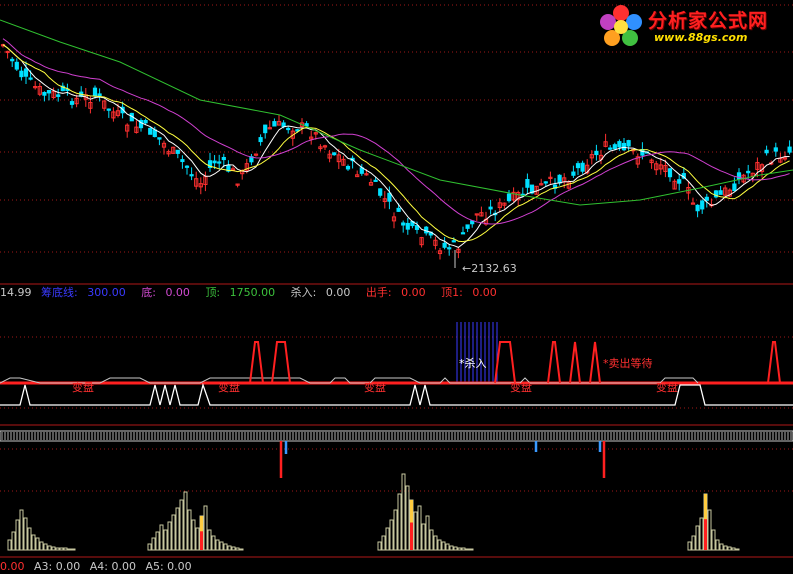 The image size is (793, 574). Describe the element at coordinates (521, 387) in the screenshot. I see `watch-label-4: 变盘` at that location.